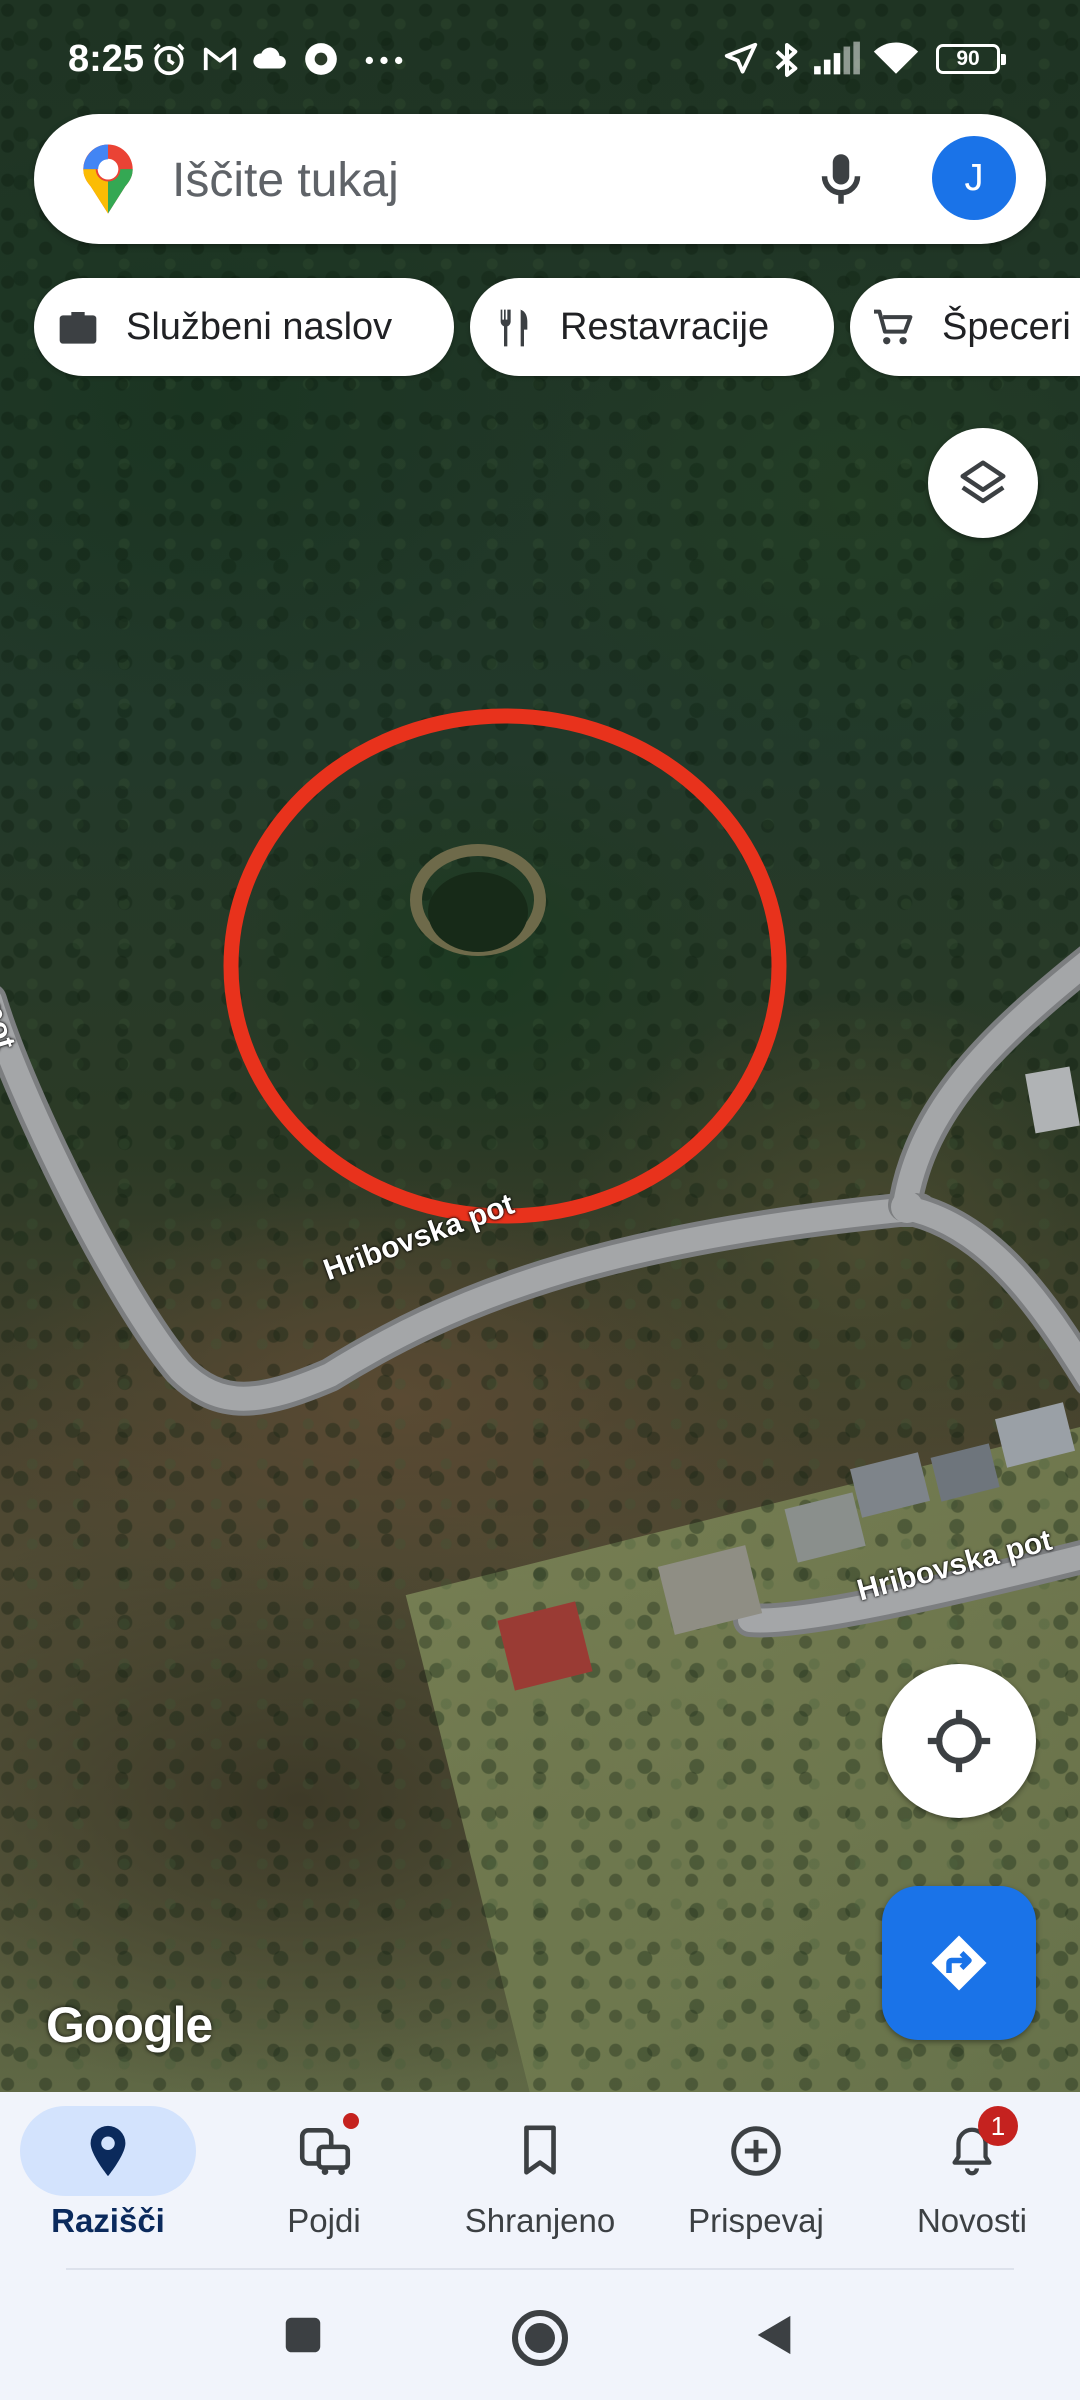 This screenshot has height=2400, width=1080. Describe the element at coordinates (786, 60) in the screenshot. I see `bluetooth-icon` at that location.